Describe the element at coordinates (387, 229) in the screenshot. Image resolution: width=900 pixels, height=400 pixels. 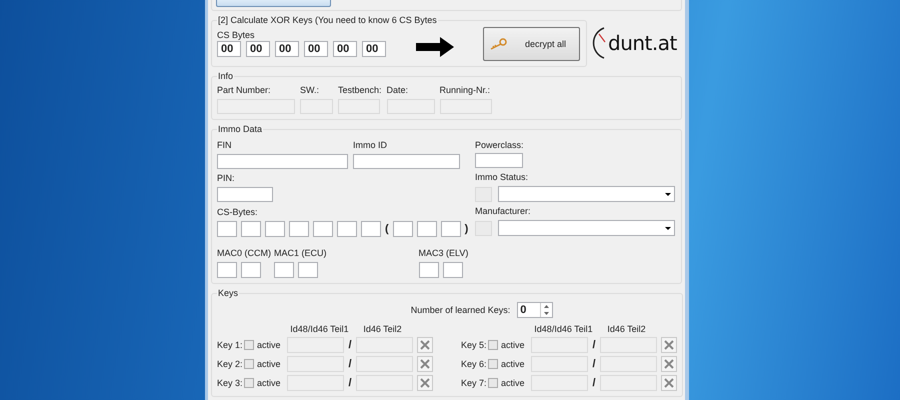
I see `parenthesis: (` at that location.